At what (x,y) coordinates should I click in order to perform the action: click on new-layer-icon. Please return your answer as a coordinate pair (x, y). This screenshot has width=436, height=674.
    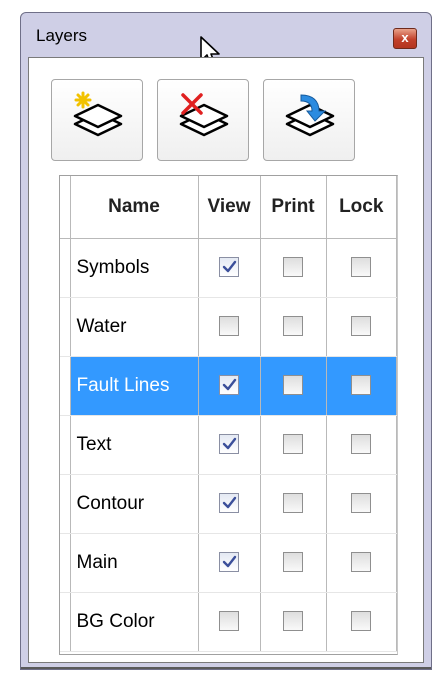
    Looking at the image, I should click on (98, 114).